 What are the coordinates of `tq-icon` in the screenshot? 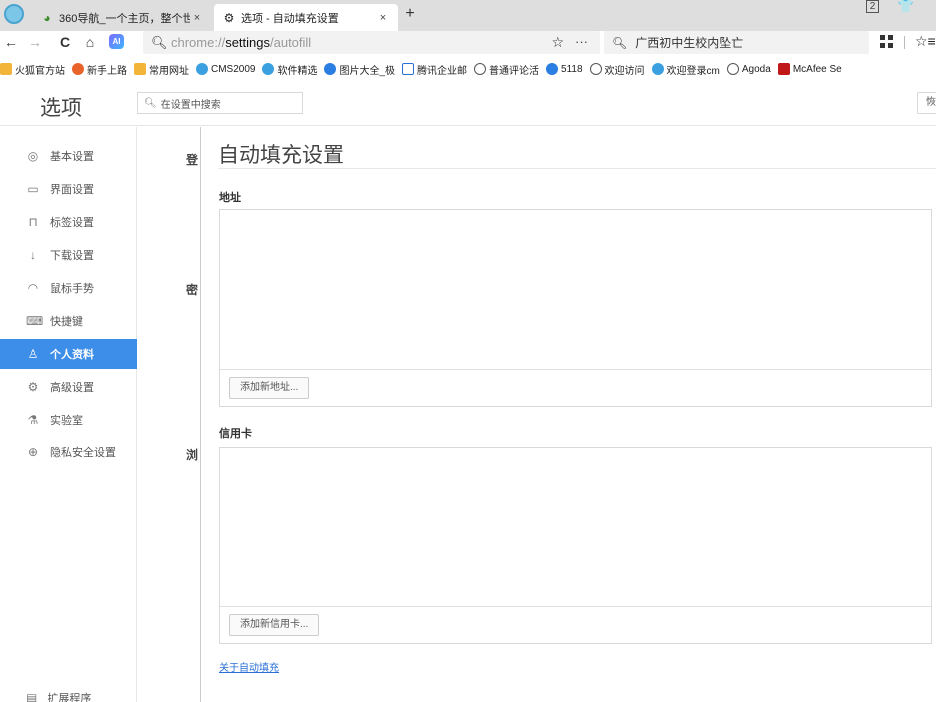 It's located at (408, 69).